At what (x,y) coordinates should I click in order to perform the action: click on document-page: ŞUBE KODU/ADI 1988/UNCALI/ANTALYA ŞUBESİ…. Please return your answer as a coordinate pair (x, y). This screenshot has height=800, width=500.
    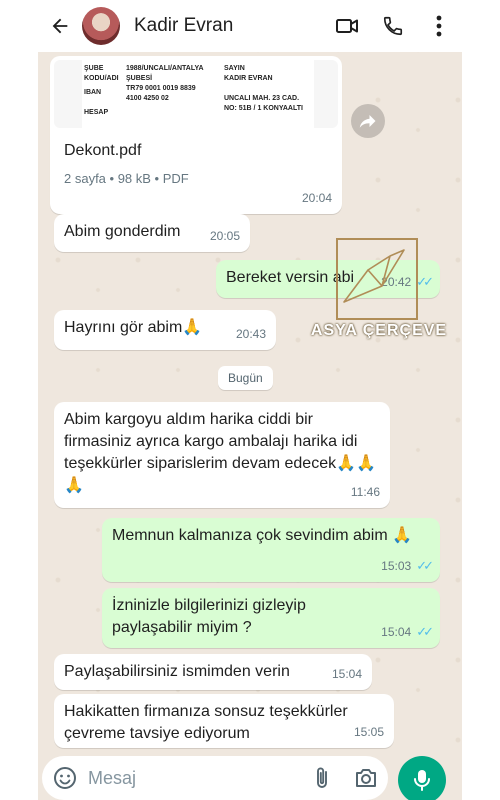
    Looking at the image, I should click on (198, 94).